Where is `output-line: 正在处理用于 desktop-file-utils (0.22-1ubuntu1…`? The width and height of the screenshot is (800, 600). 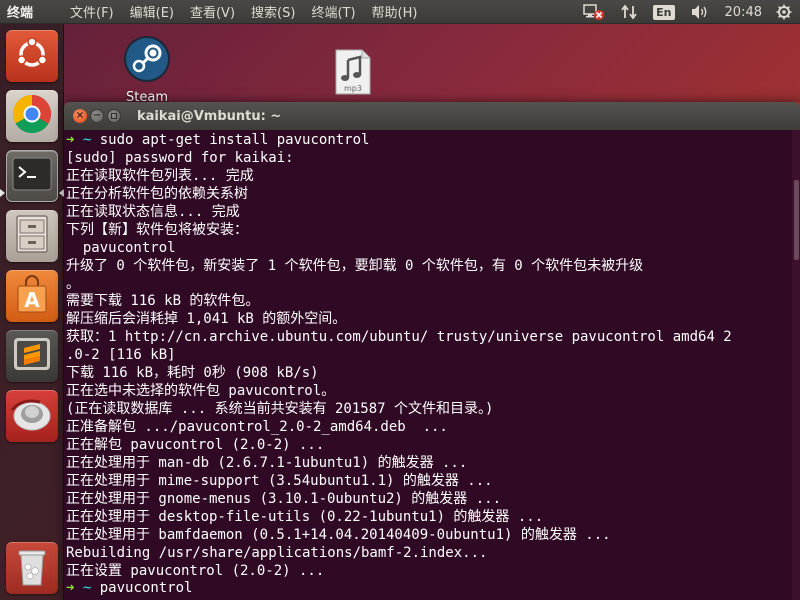 output-line: 正在处理用于 desktop-file-utils (0.22-1ubuntu1… is located at coordinates (305, 516).